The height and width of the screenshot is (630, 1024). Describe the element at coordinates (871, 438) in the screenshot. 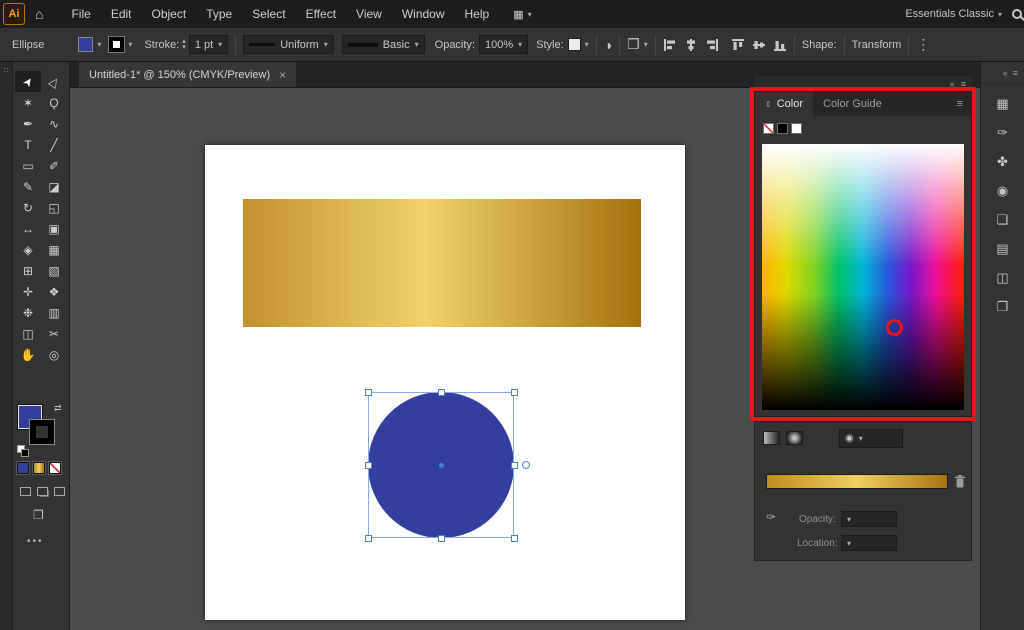

I see `gradient-fill-dropdown: ◉` at that location.